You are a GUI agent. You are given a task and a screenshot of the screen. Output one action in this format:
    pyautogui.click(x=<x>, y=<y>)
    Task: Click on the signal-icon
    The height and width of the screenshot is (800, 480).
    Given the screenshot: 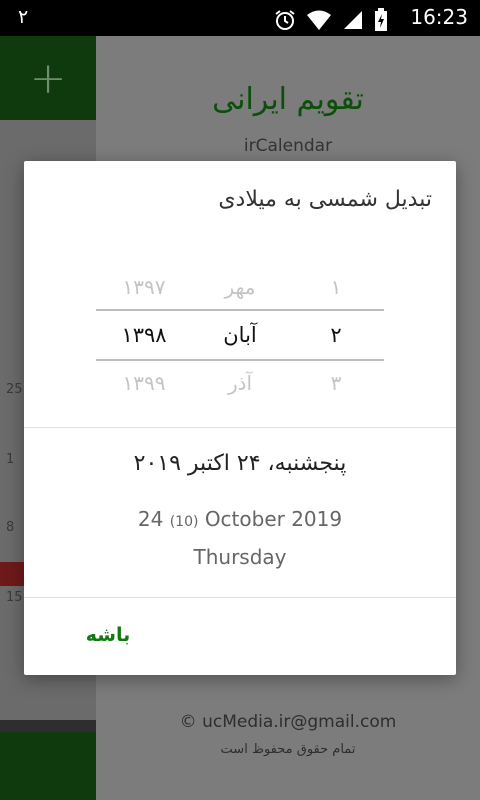 What is the action you would take?
    pyautogui.click(x=353, y=20)
    